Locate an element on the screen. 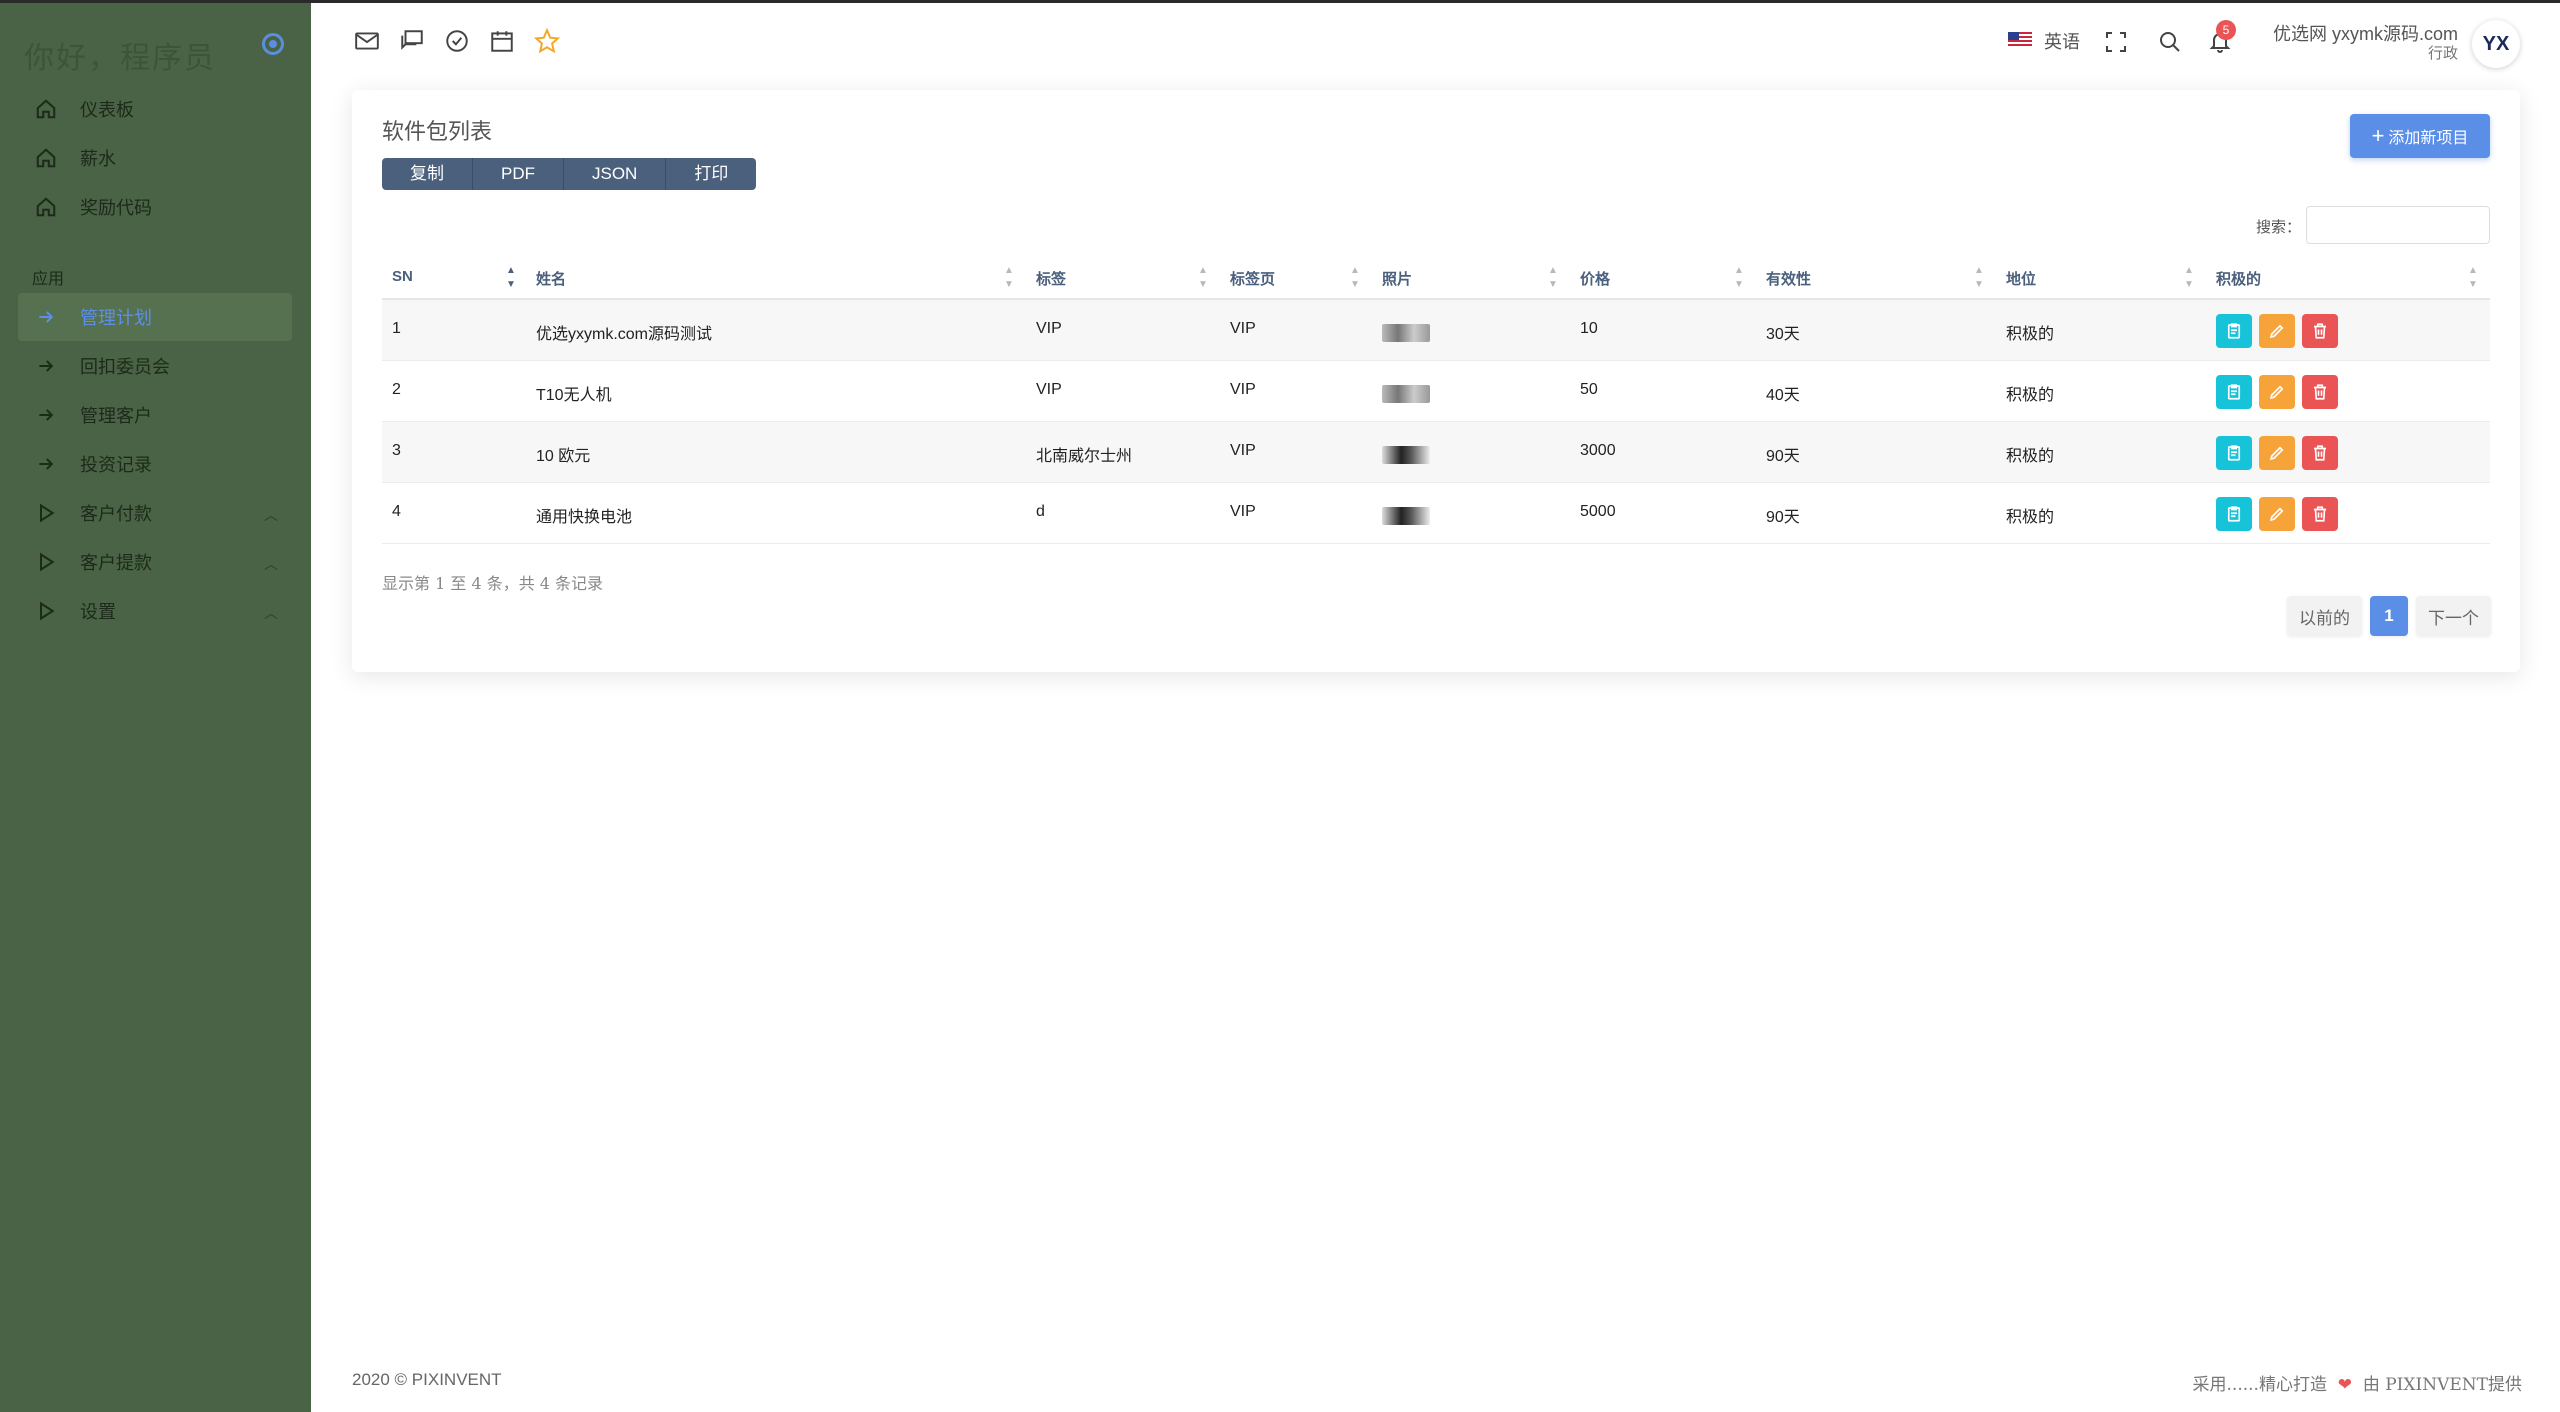 Image resolution: width=2560 pixels, height=1412 pixels. column-header-price: 价格 is located at coordinates (1595, 278).